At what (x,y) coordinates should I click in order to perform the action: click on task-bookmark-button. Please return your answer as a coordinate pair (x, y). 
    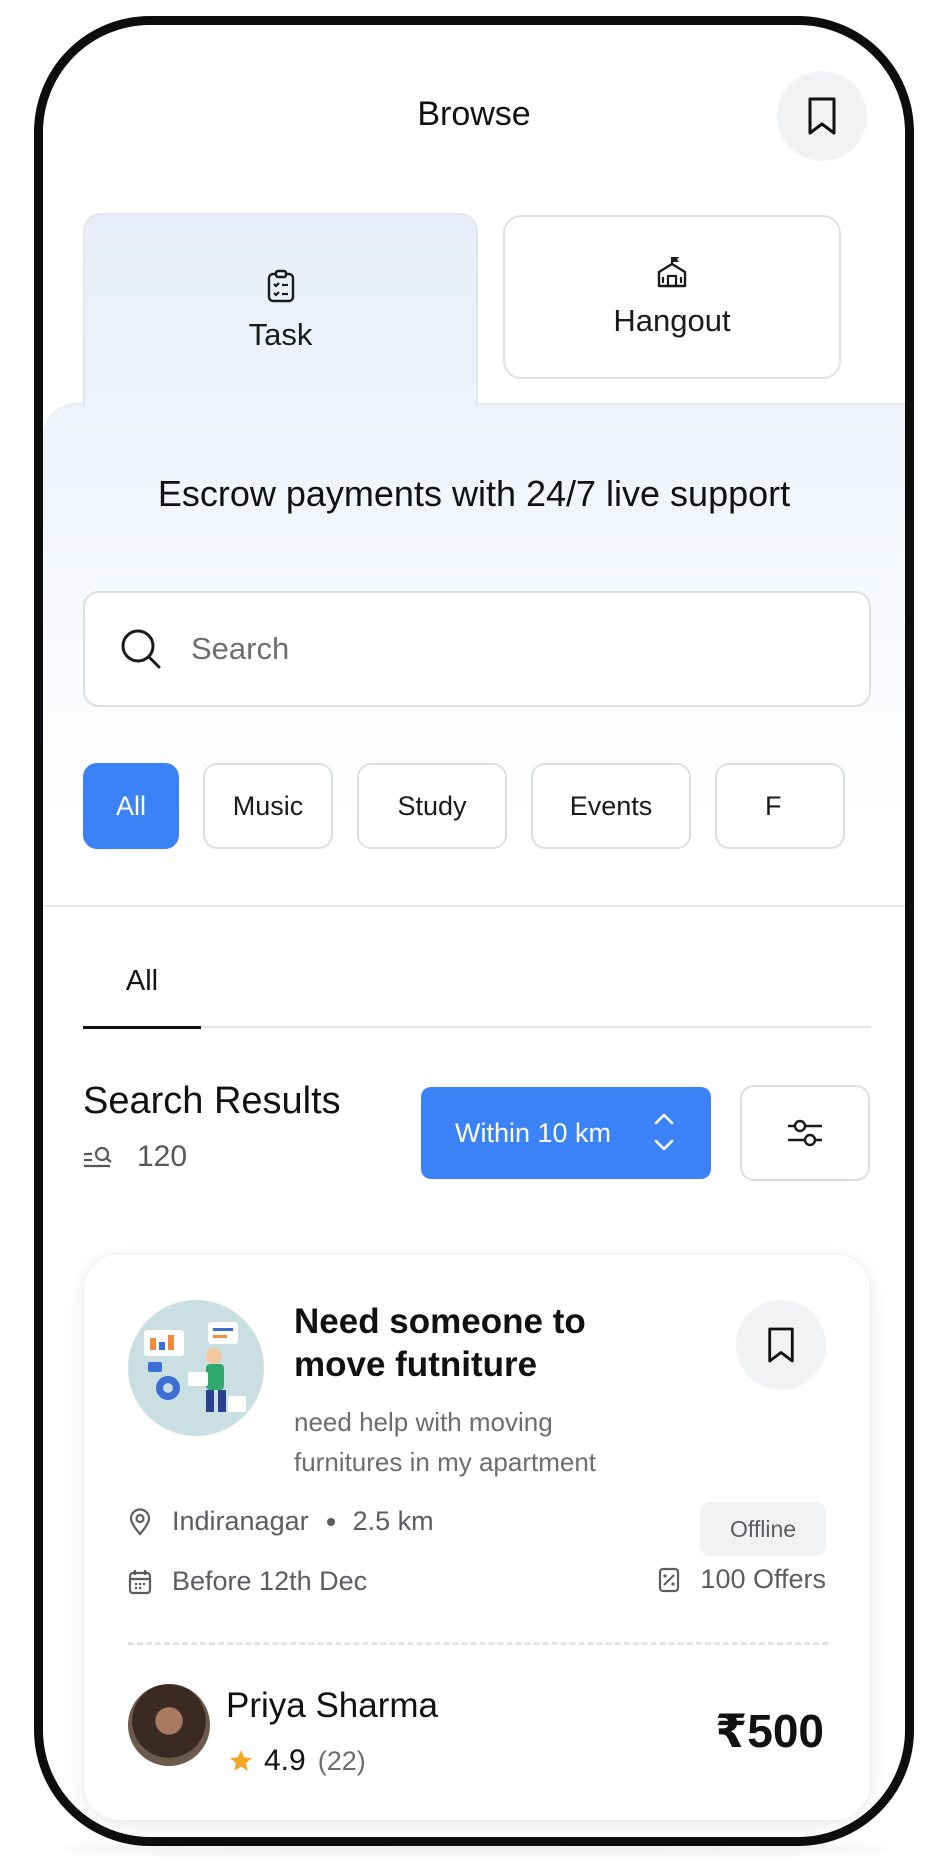
    Looking at the image, I should click on (781, 1345).